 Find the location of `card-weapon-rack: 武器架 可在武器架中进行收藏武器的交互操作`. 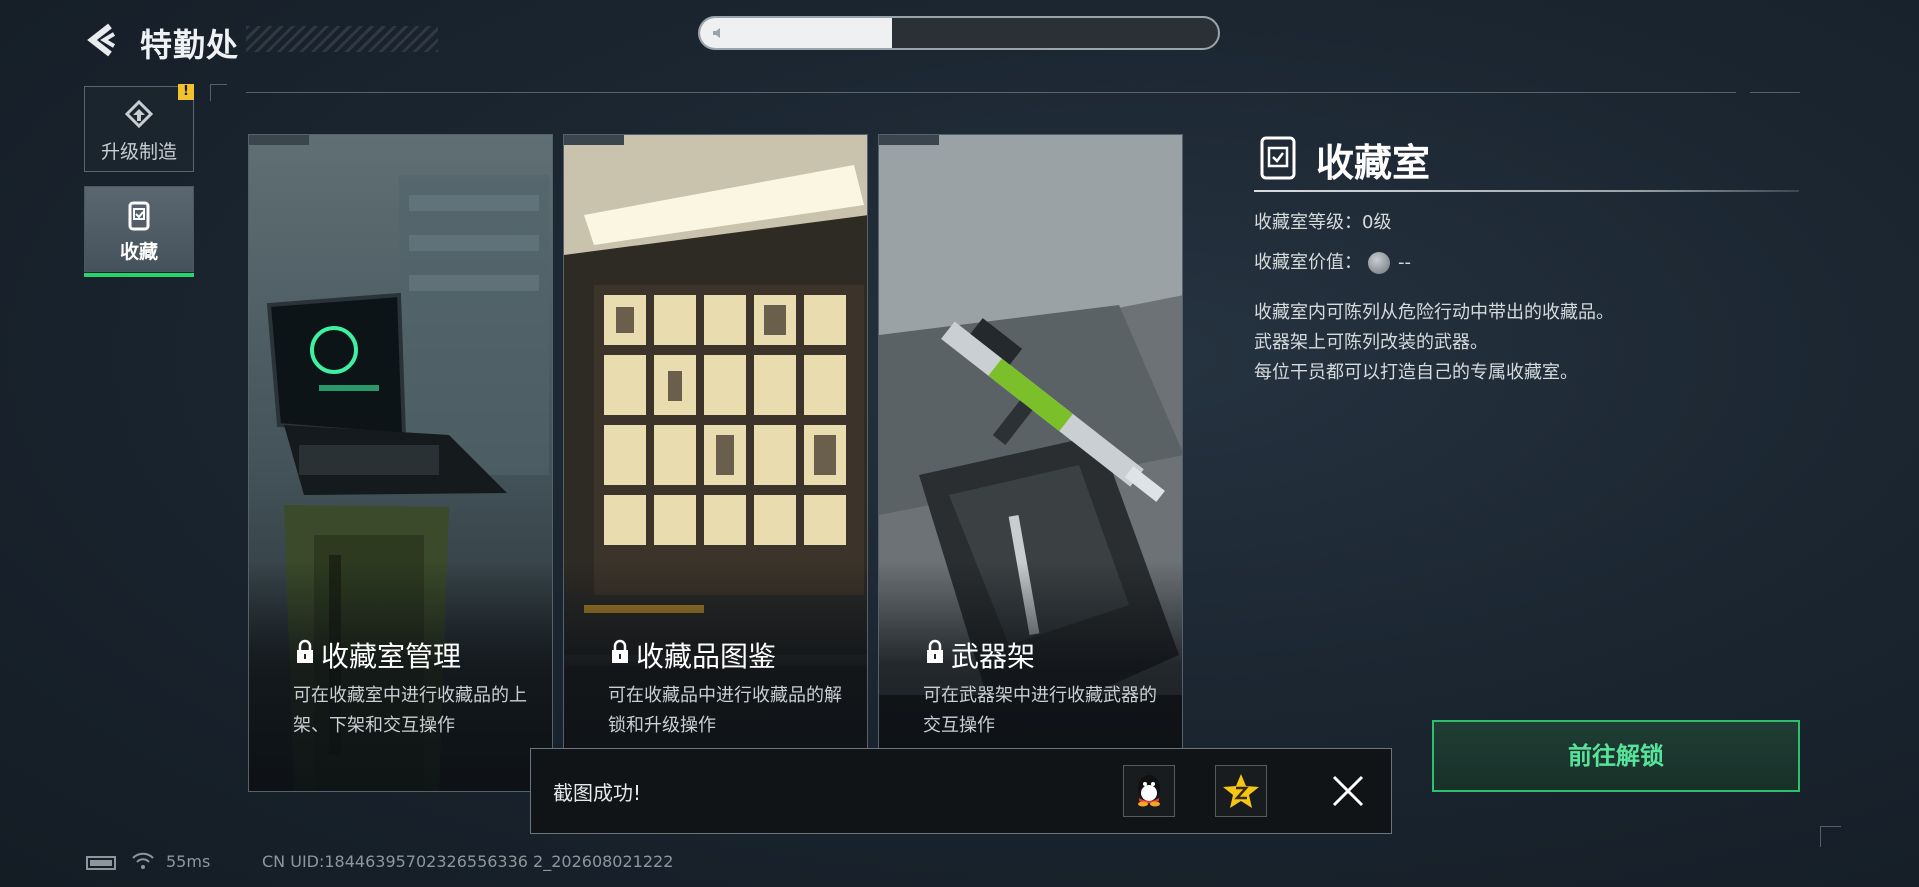

card-weapon-rack: 武器架 可在武器架中进行收藏武器的交互操作 is located at coordinates (1030, 463).